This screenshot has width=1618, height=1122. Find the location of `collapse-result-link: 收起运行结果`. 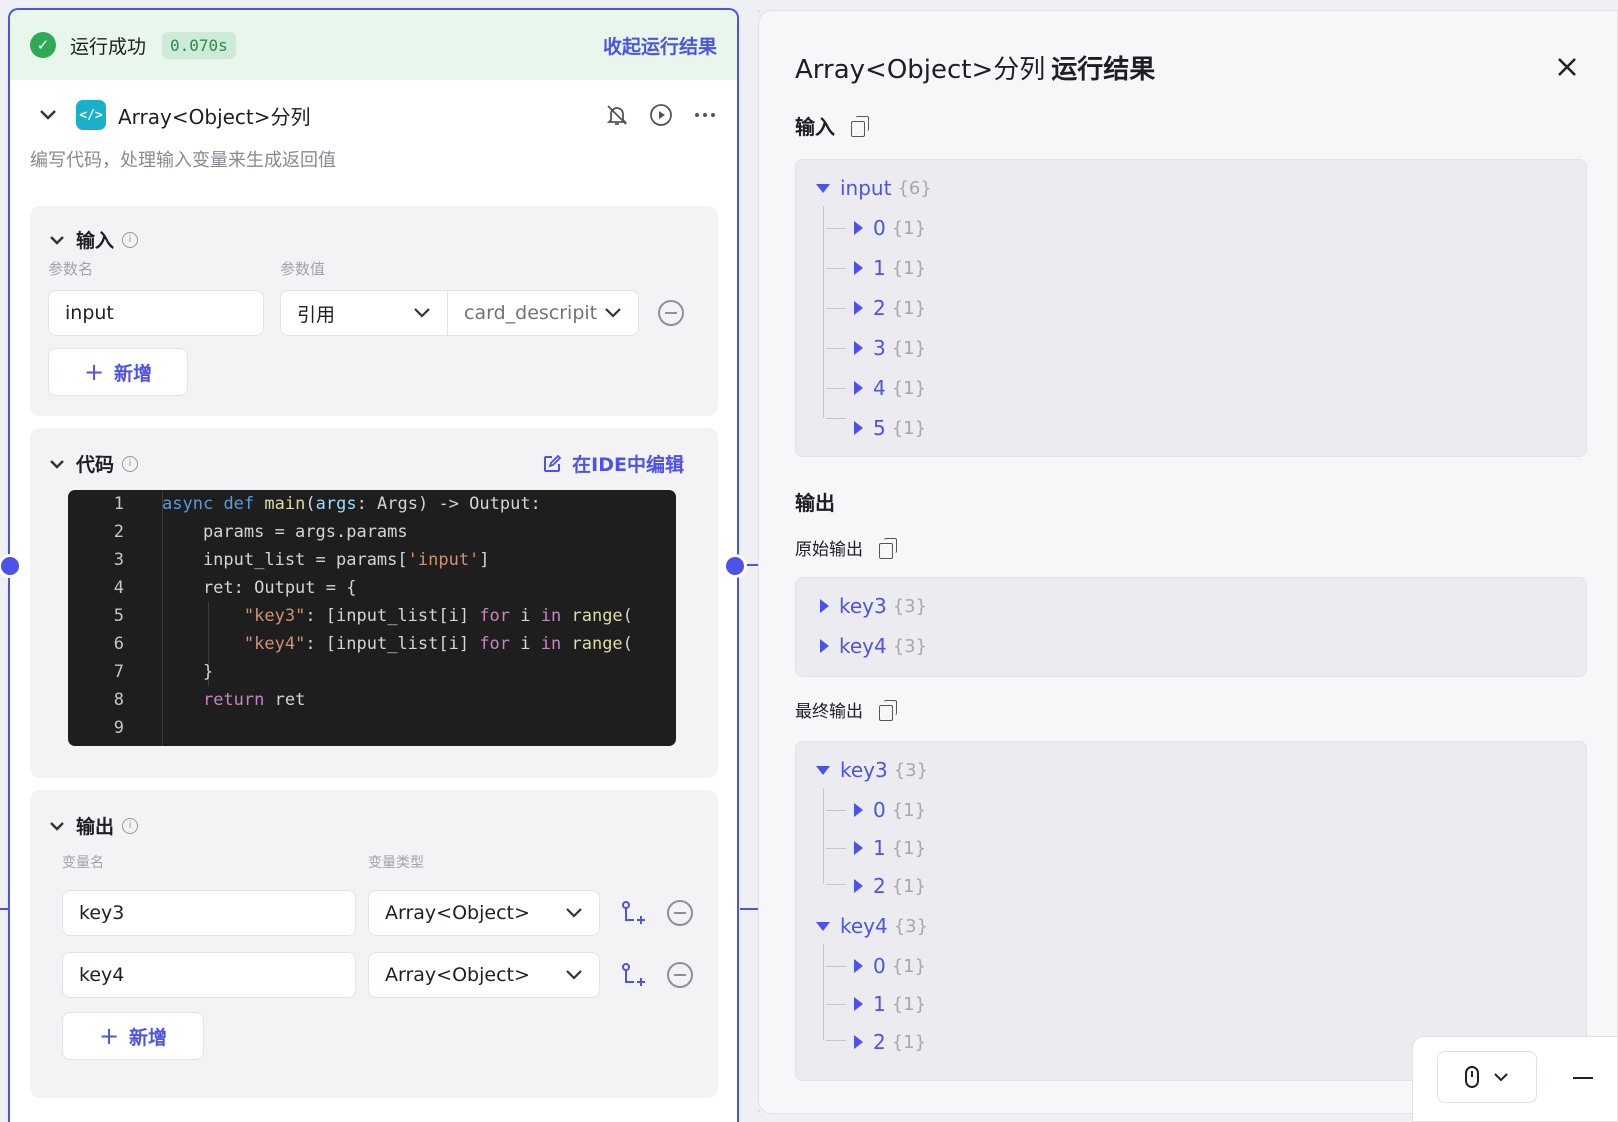

collapse-result-link: 收起运行结果 is located at coordinates (660, 45).